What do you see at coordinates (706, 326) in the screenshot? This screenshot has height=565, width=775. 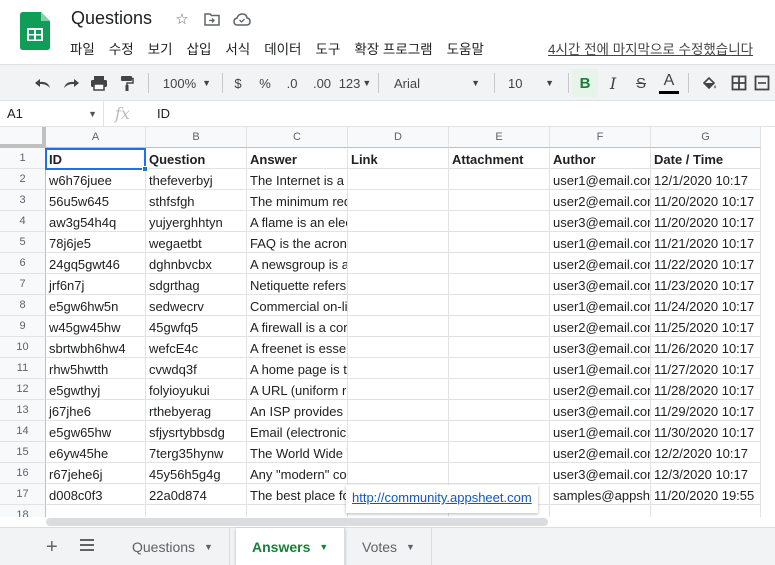 I see `table-cell: 11/25/2020 10:17` at bounding box center [706, 326].